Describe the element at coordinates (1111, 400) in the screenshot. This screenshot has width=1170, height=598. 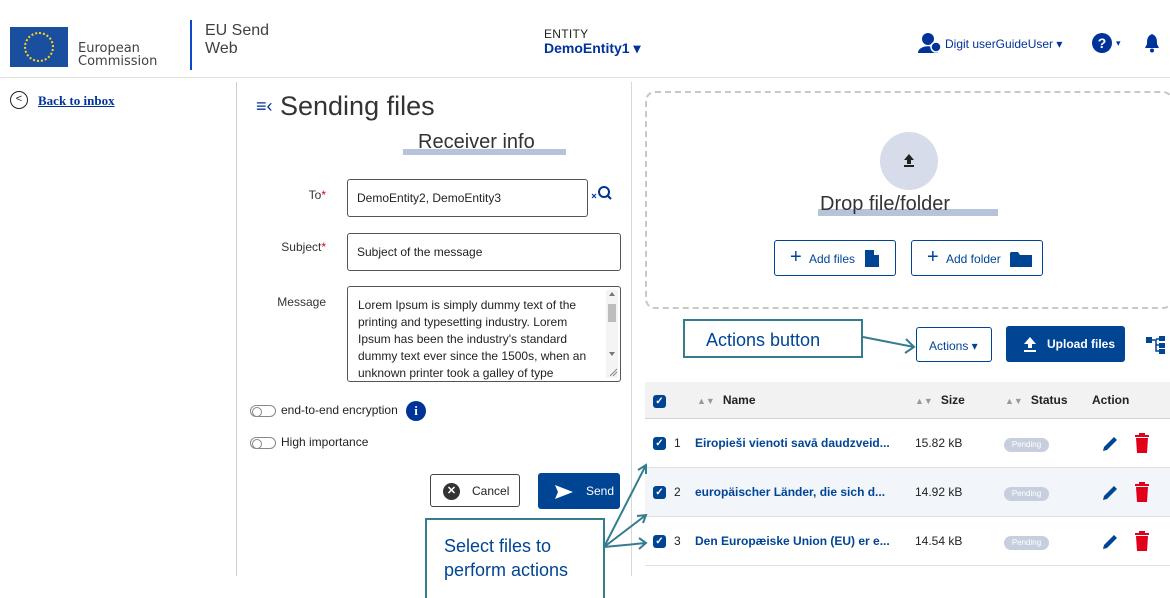
I see `column-action: Action` at that location.